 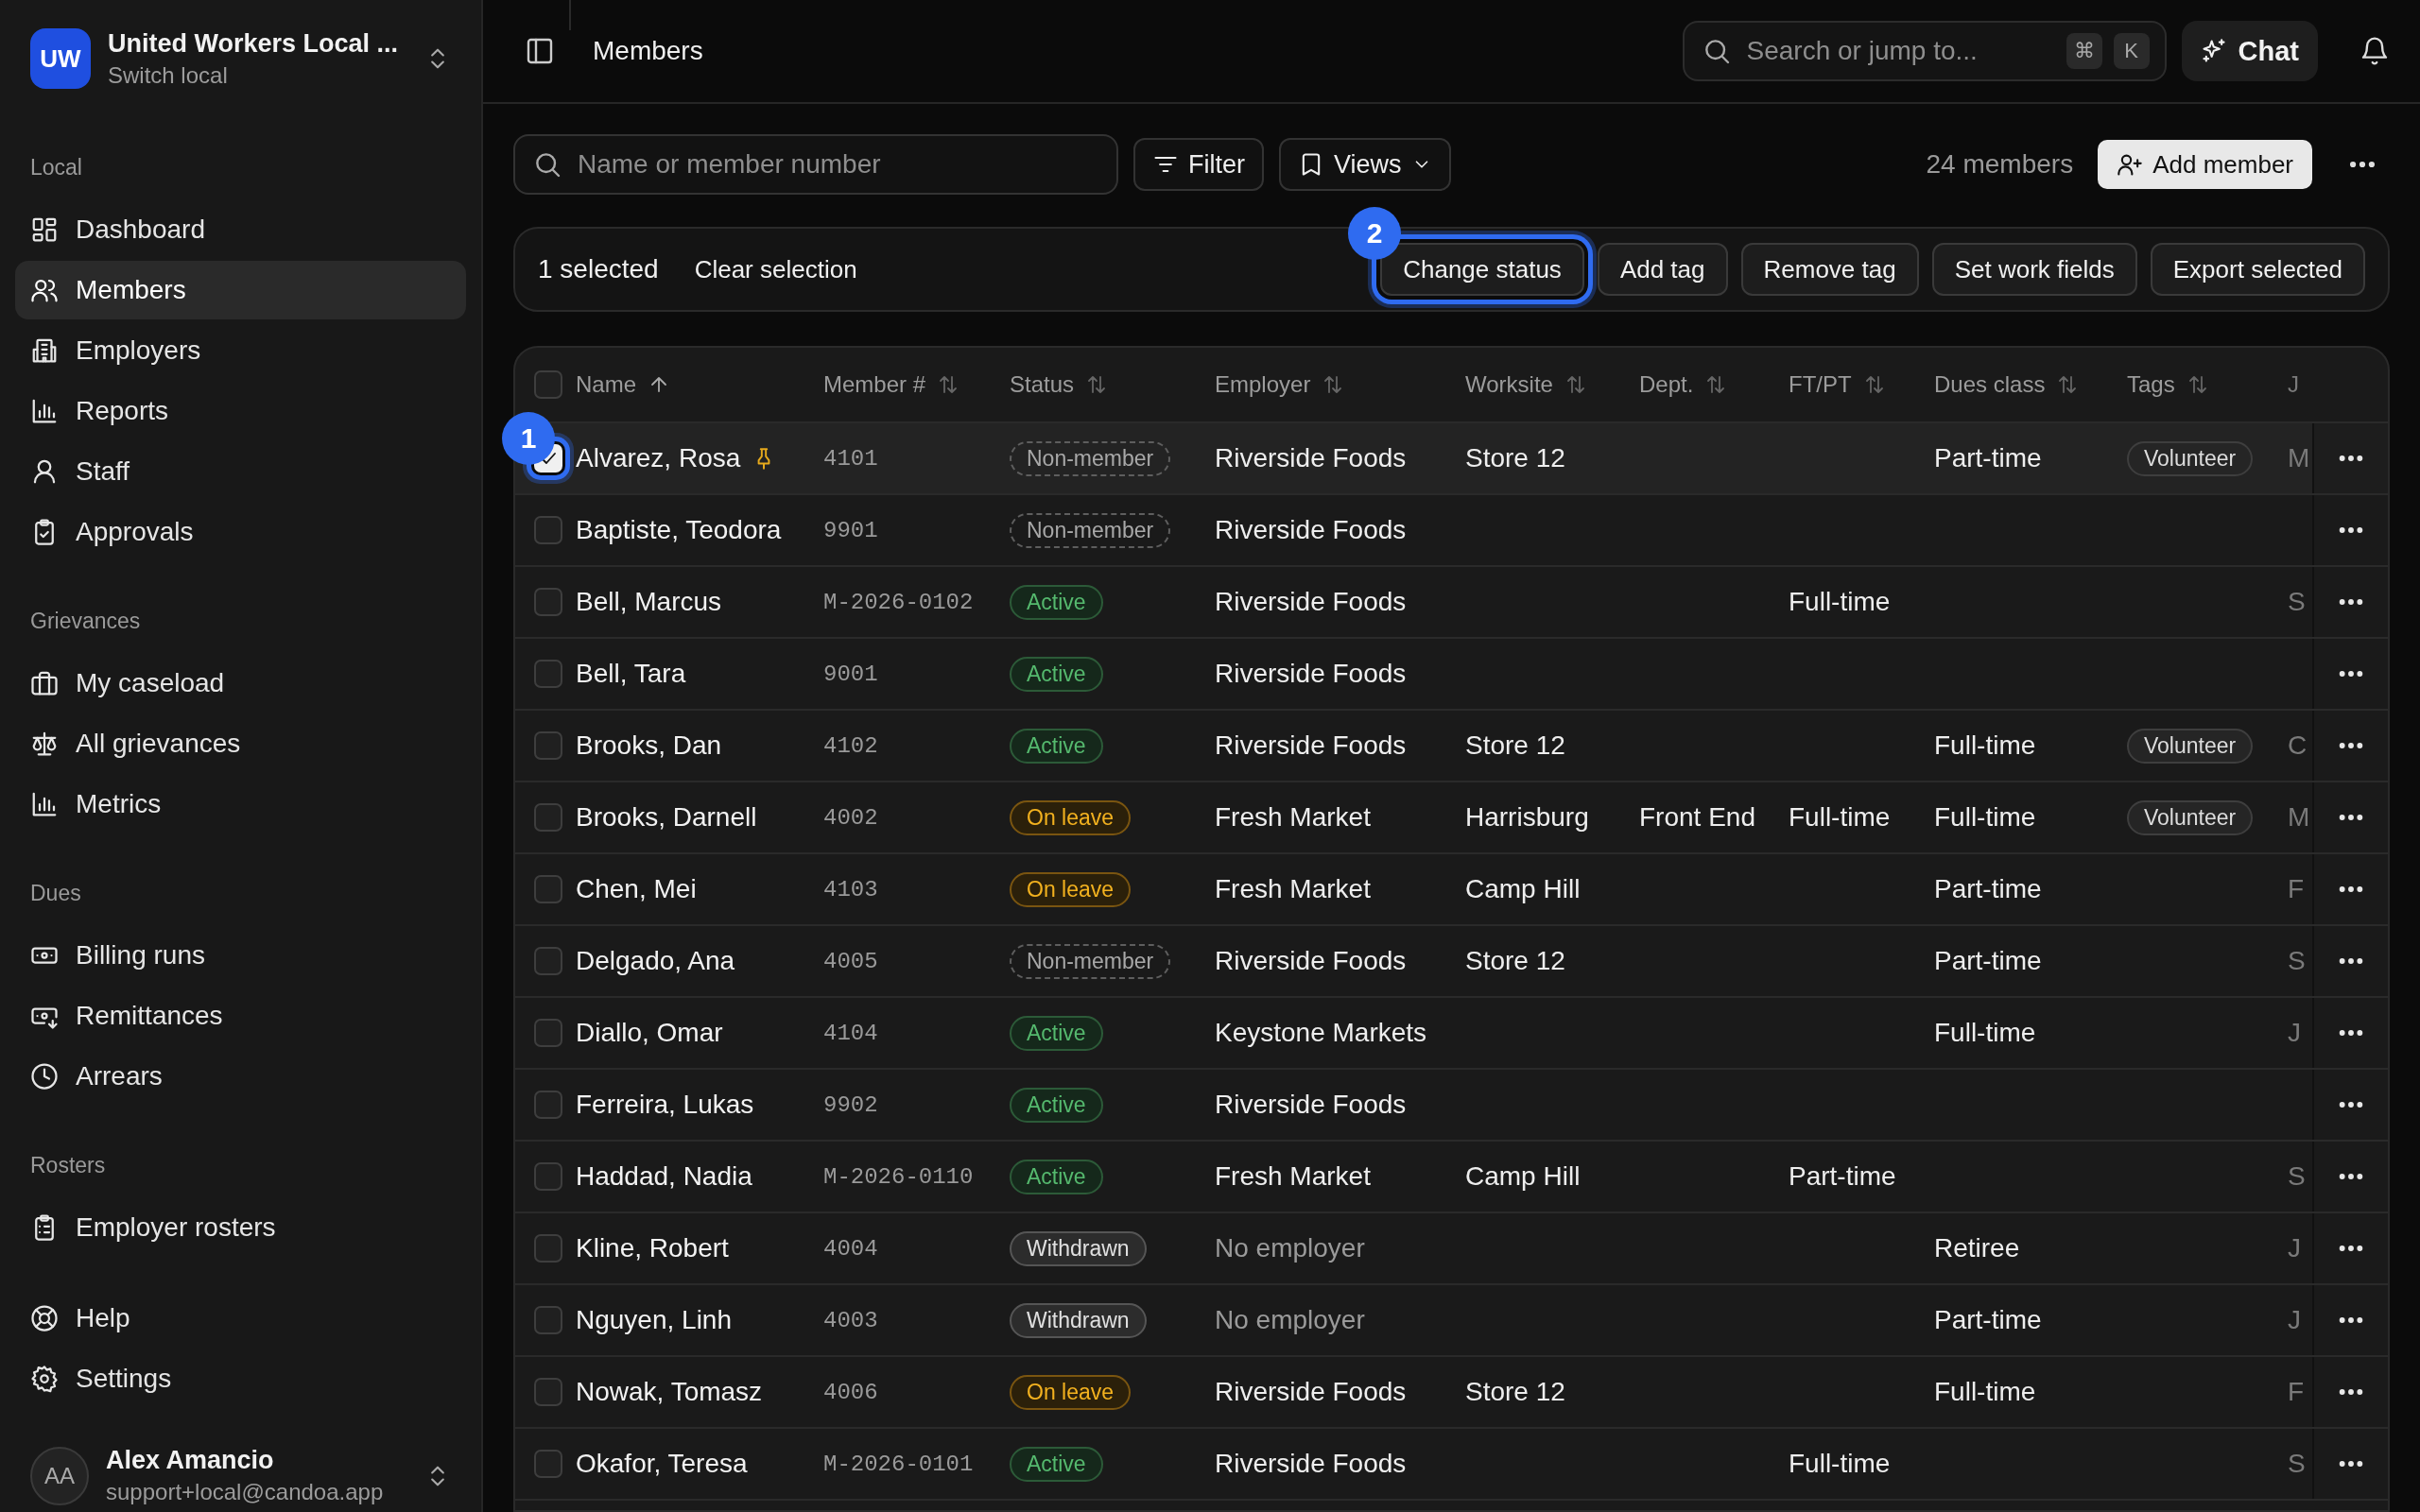 What do you see at coordinates (874, 384) in the screenshot?
I see `column-header: Member #` at bounding box center [874, 384].